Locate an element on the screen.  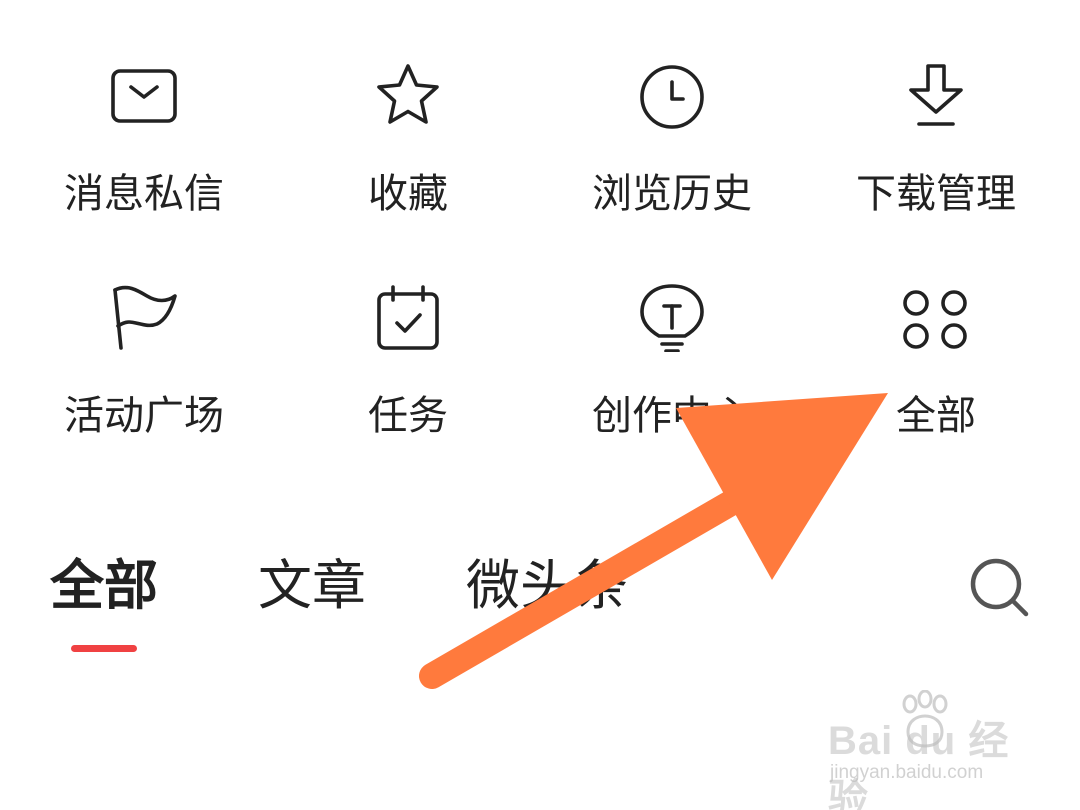
tab-micro-headline: 微头条 is located at coordinates (547, 586).